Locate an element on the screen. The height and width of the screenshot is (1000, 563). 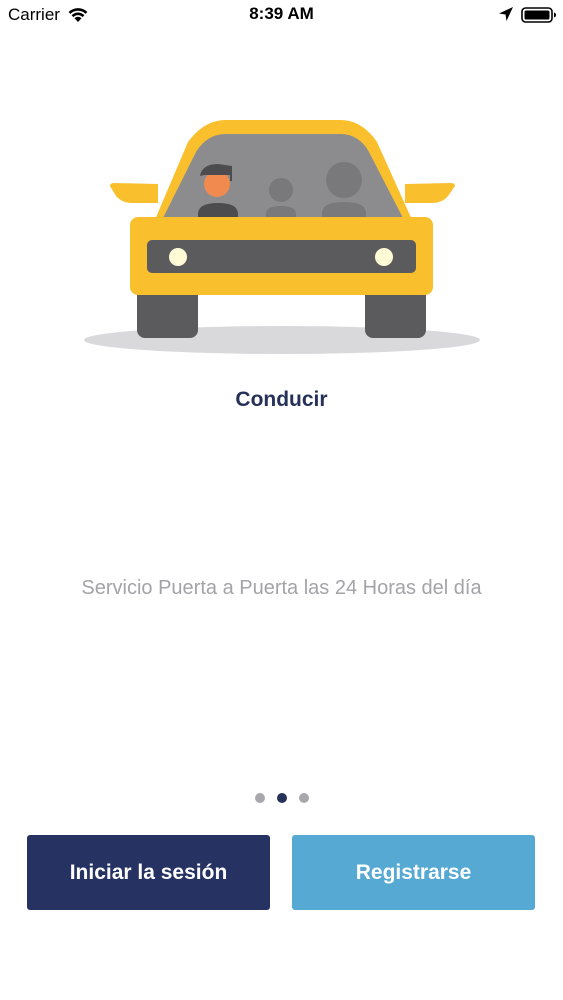
status-bar: Carrier 8:39 AM is located at coordinates (281, 15).